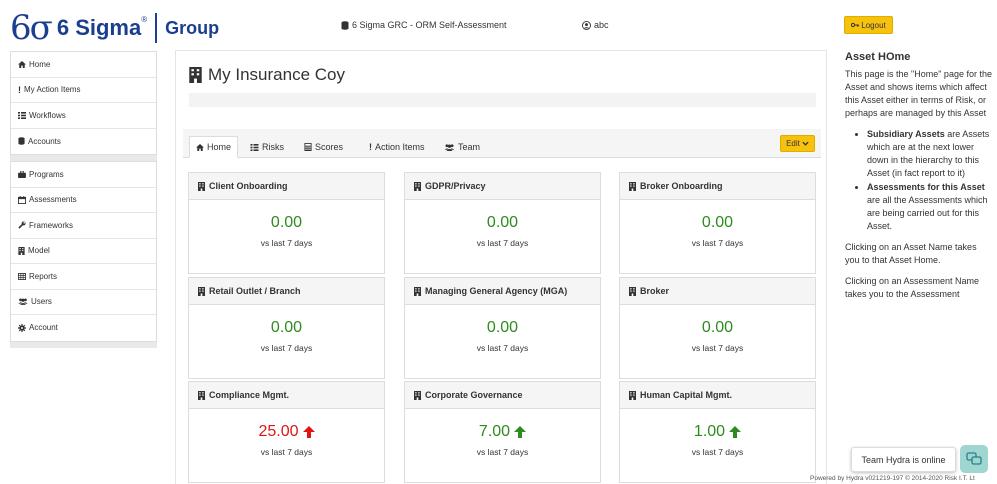 Image resolution: width=997 pixels, height=484 pixels. I want to click on page-title: My Insurance Coy, so click(267, 75).